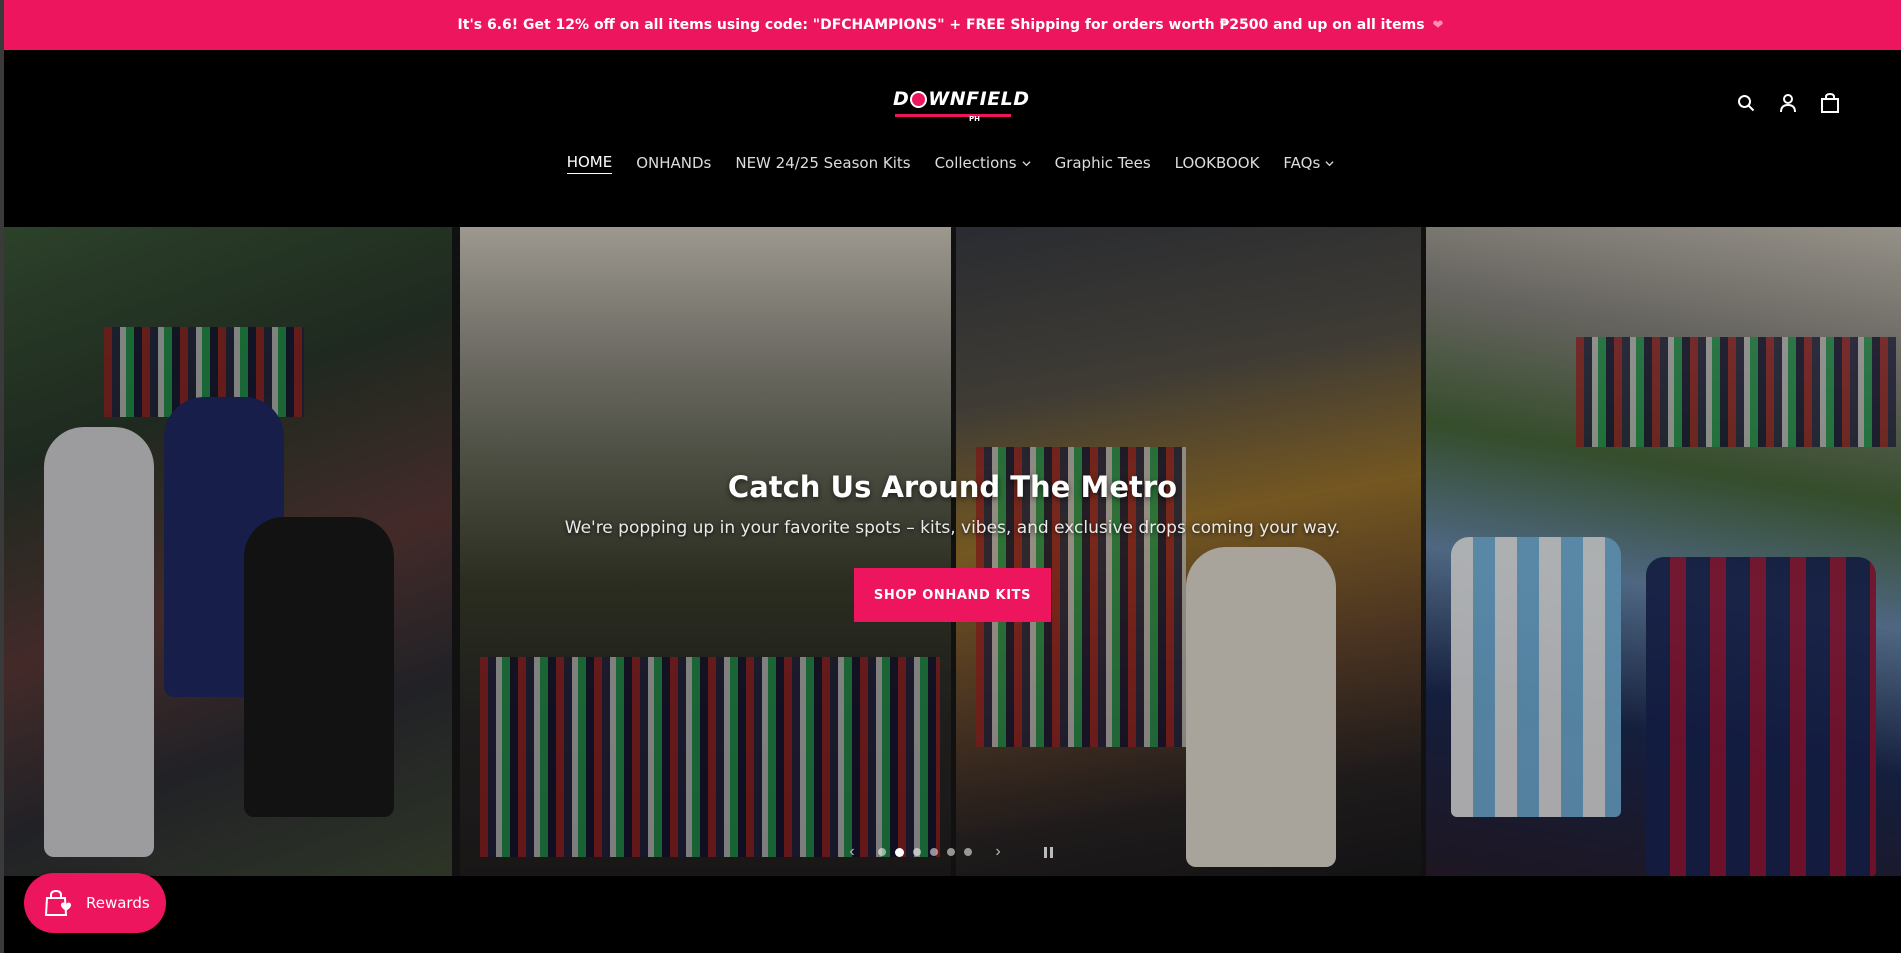 This screenshot has height=953, width=1901. I want to click on hero-title: Catch Us Around The Metro, so click(952, 487).